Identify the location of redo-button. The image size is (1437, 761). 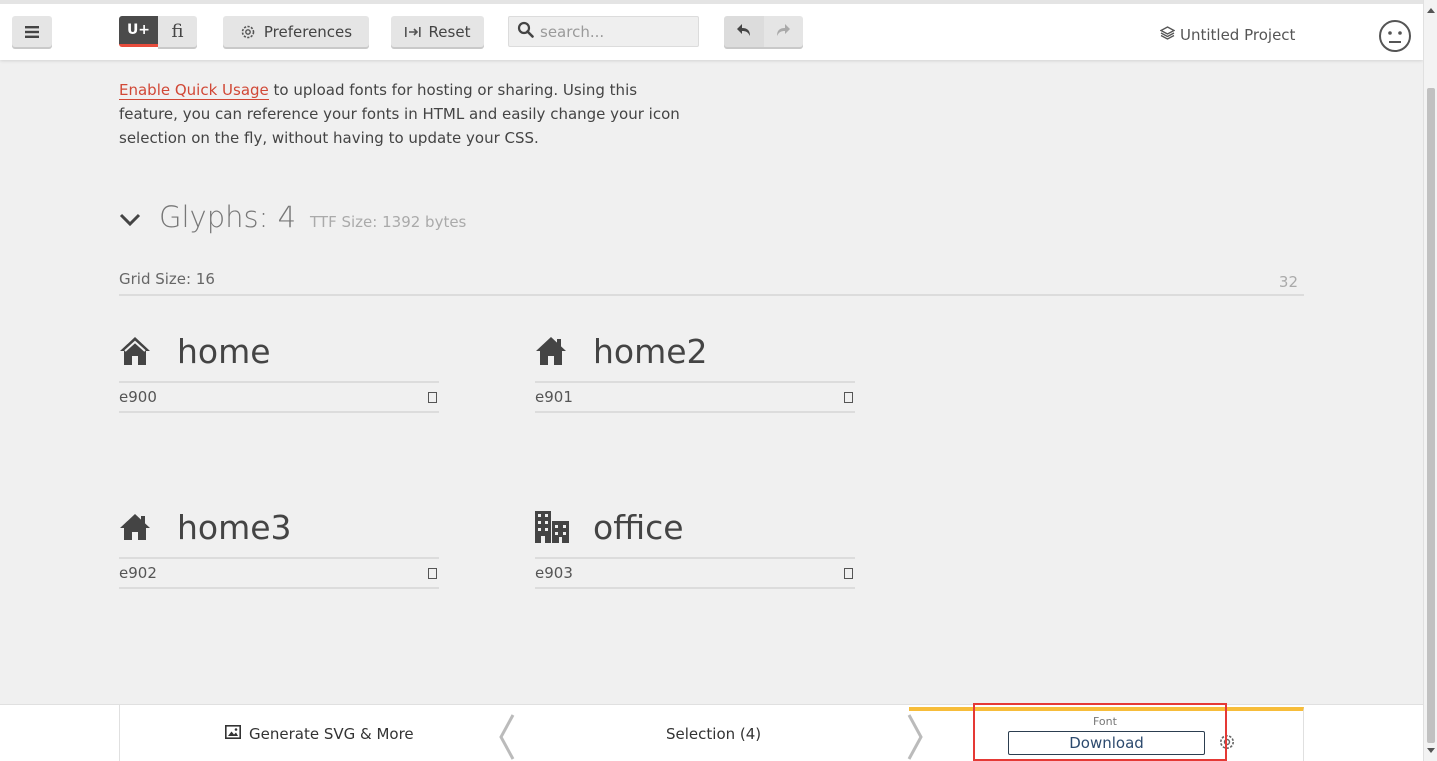
(783, 31).